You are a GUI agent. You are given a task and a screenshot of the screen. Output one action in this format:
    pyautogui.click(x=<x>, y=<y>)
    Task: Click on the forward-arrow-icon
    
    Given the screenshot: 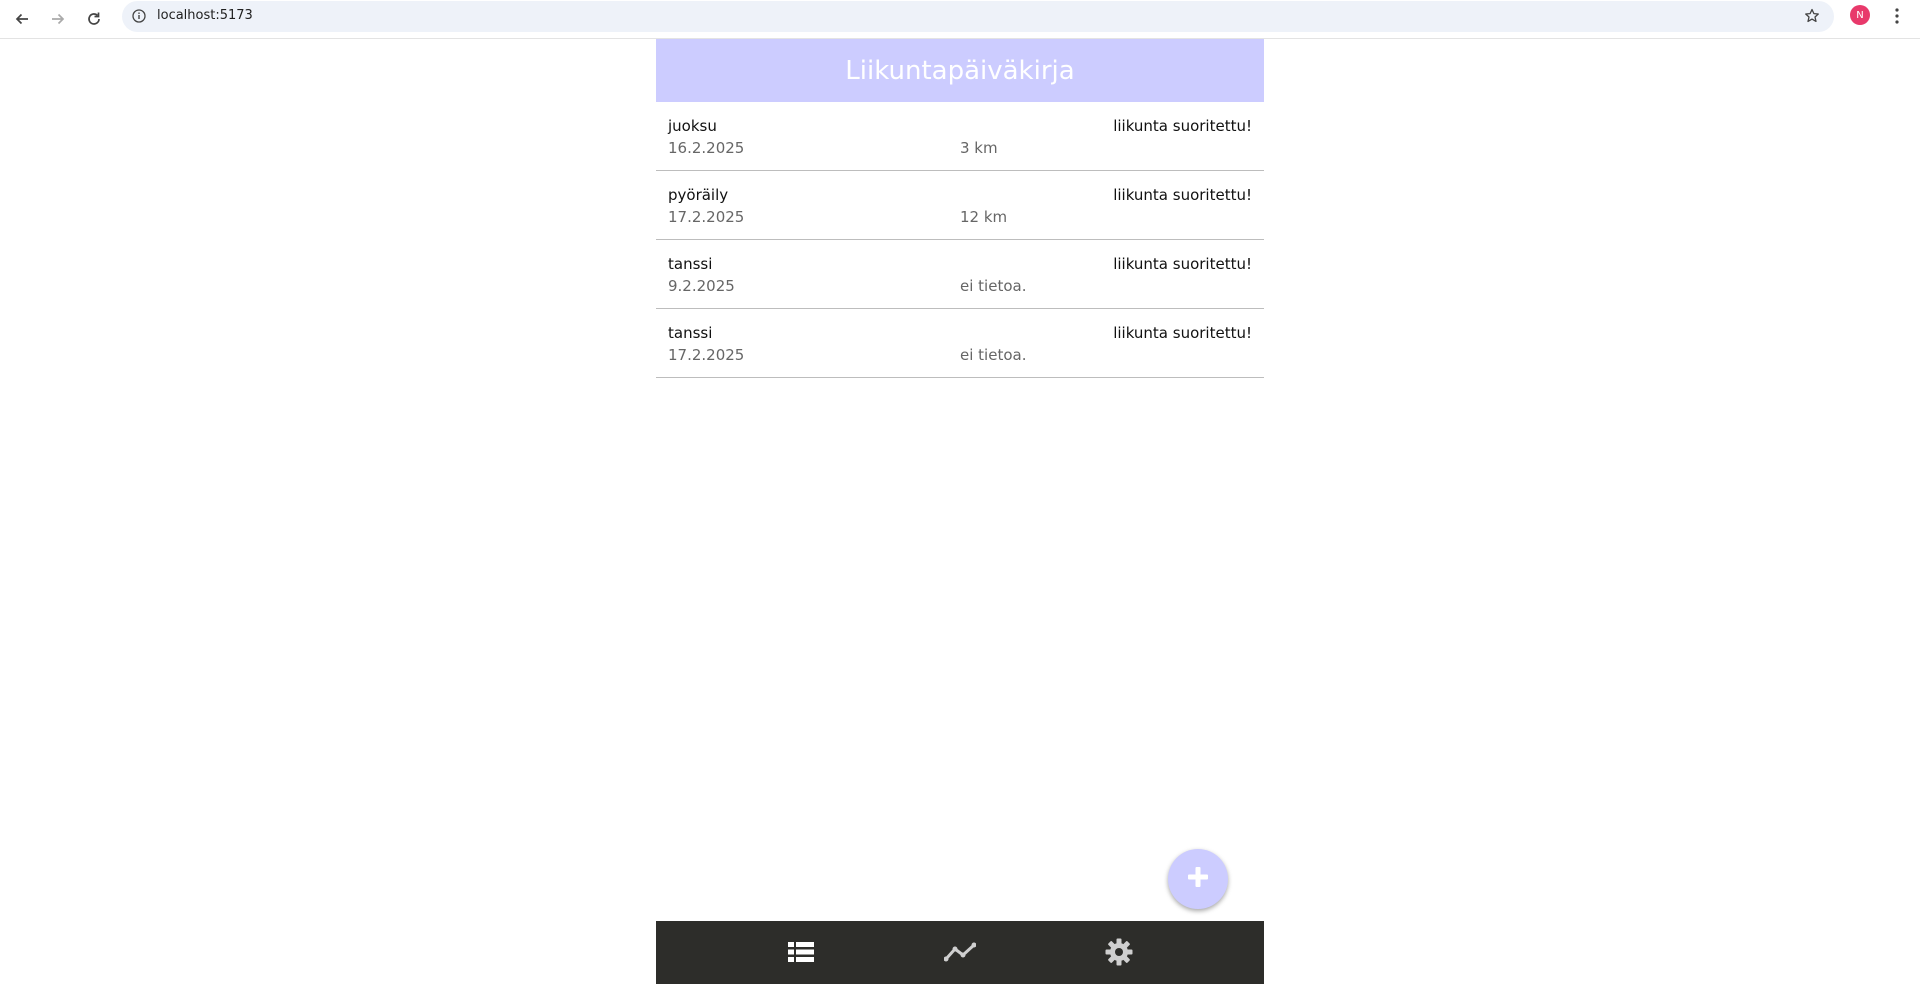 What is the action you would take?
    pyautogui.click(x=58, y=19)
    